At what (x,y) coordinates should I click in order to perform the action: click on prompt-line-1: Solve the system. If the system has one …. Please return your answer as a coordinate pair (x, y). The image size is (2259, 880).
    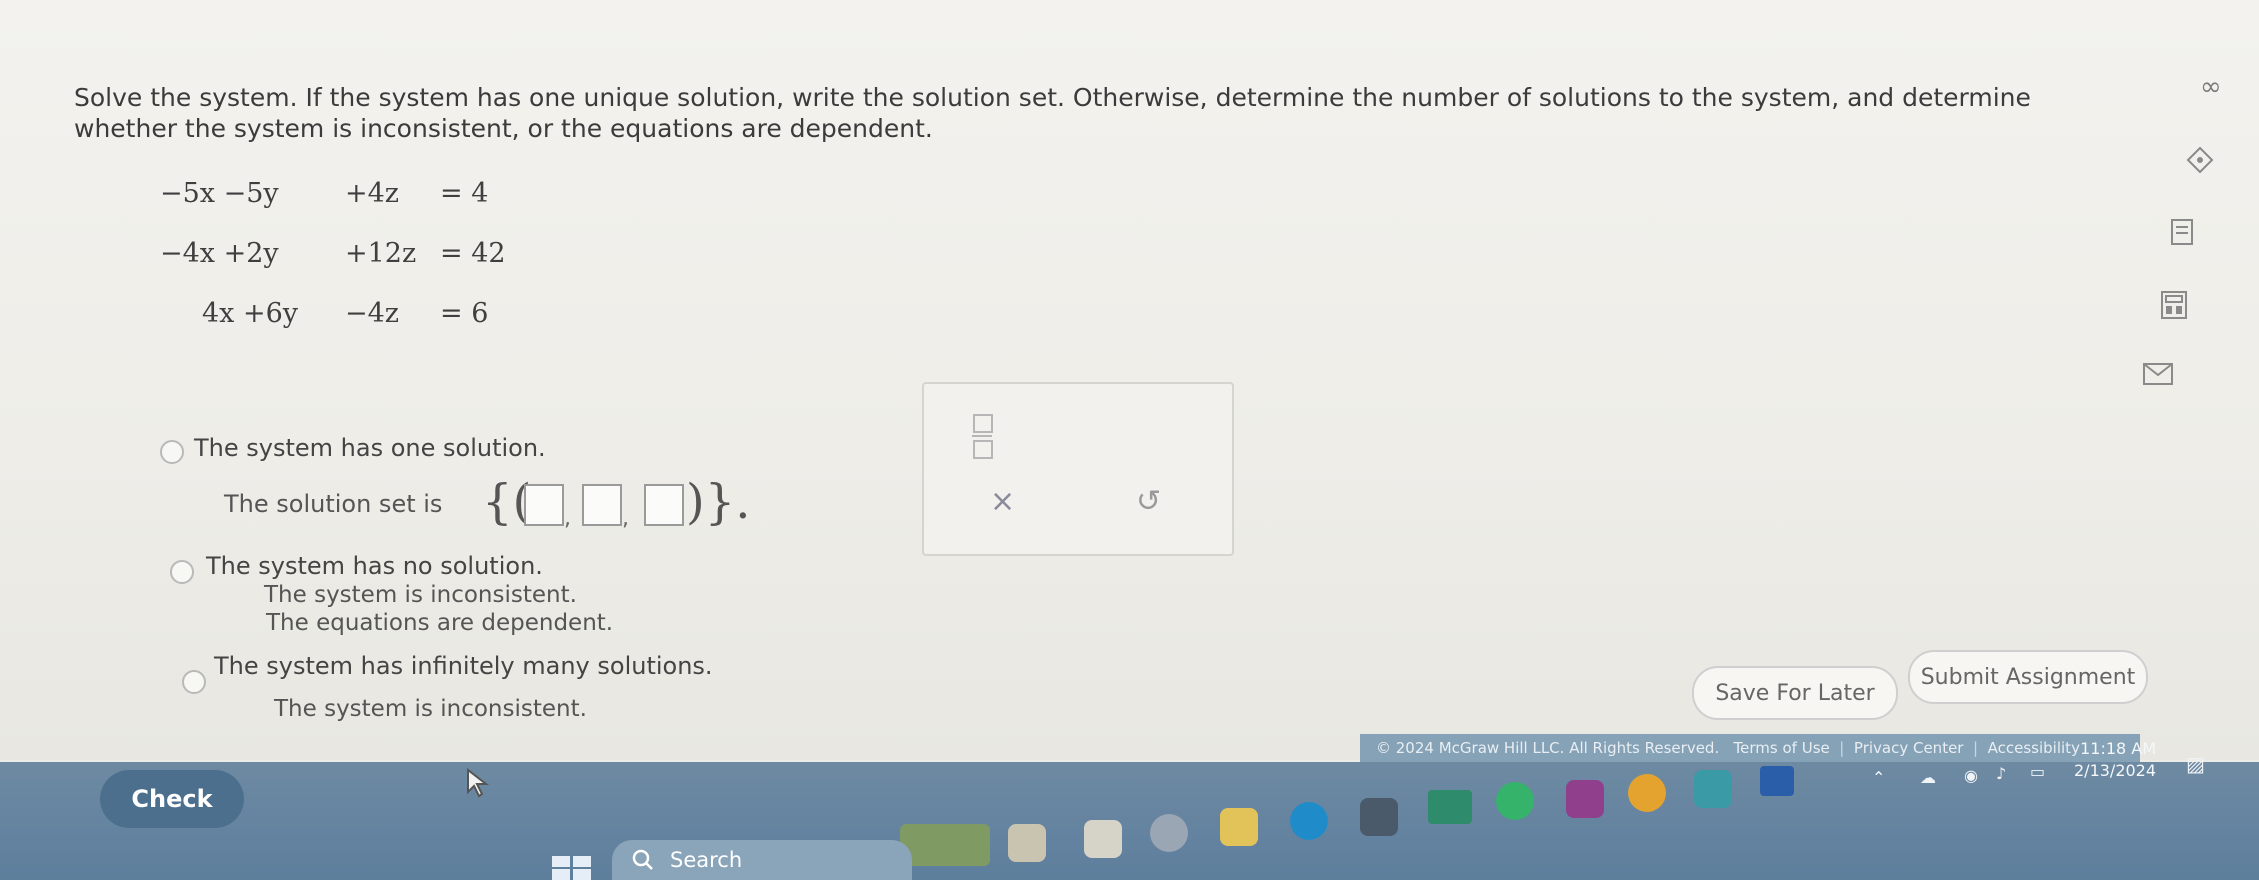
    Looking at the image, I should click on (1052, 97).